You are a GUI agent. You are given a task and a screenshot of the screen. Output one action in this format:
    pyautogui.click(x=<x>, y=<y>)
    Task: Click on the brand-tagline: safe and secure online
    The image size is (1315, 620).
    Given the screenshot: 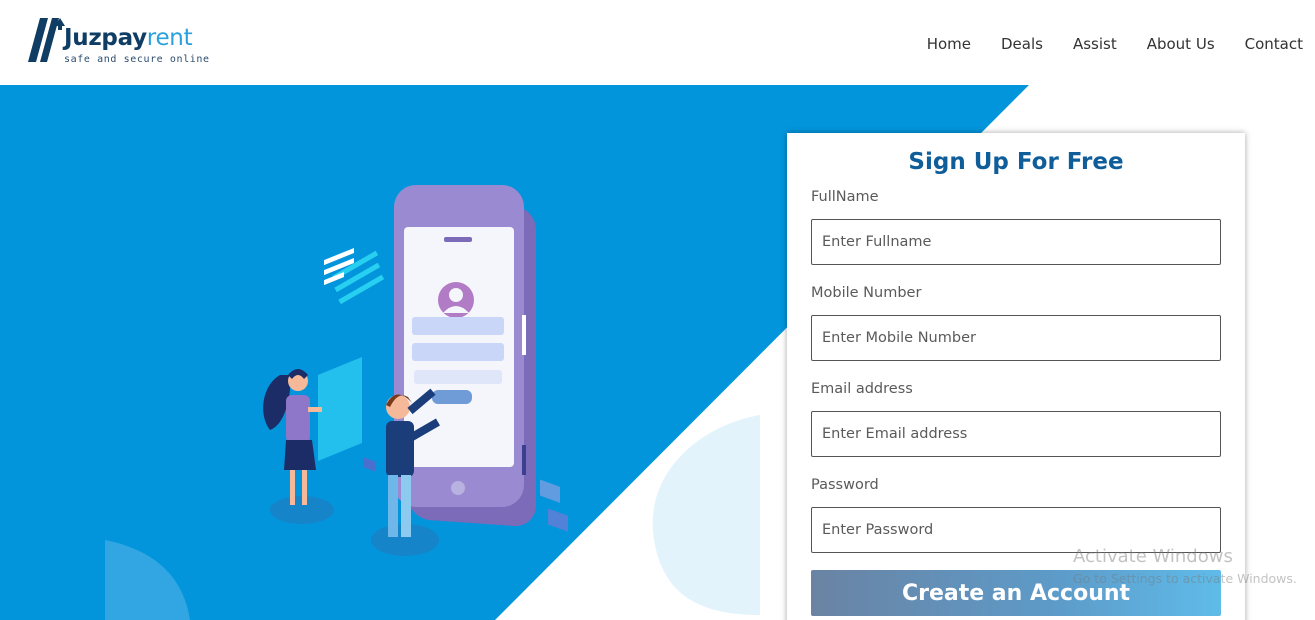 What is the action you would take?
    pyautogui.click(x=137, y=59)
    